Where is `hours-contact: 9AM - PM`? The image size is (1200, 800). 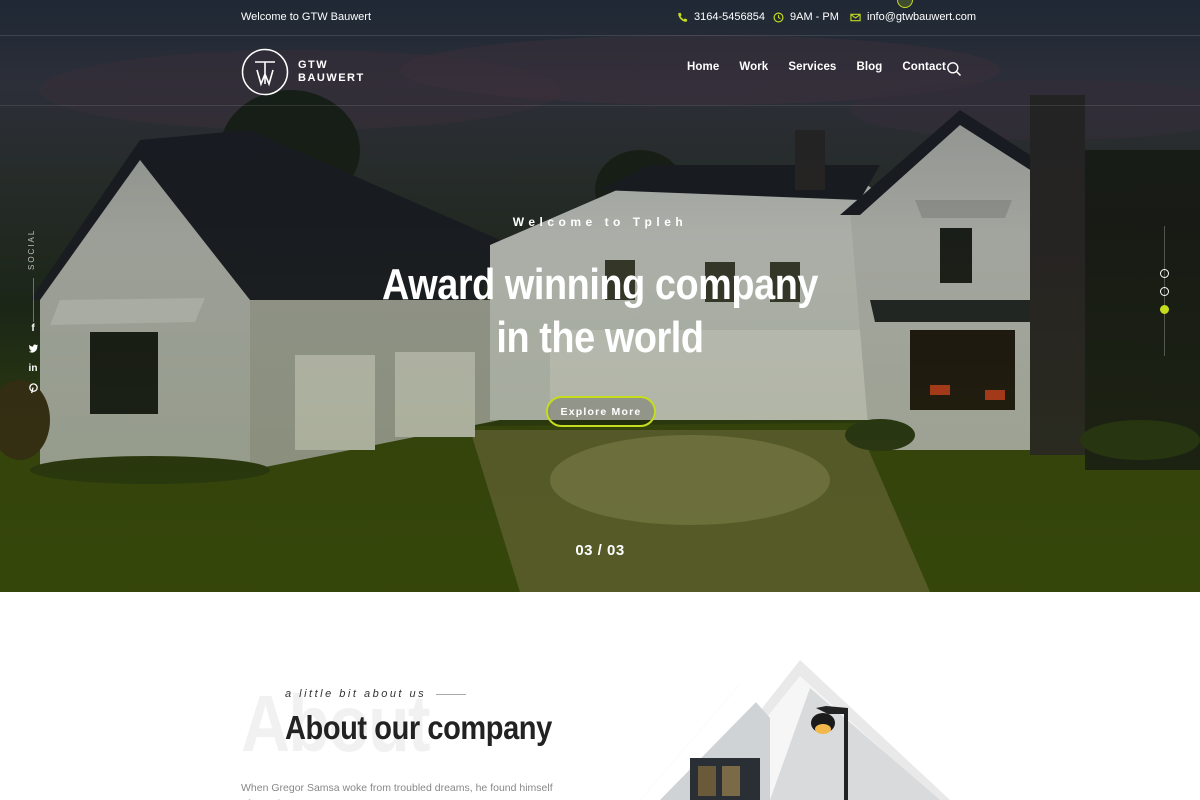 hours-contact: 9AM - PM is located at coordinates (806, 17).